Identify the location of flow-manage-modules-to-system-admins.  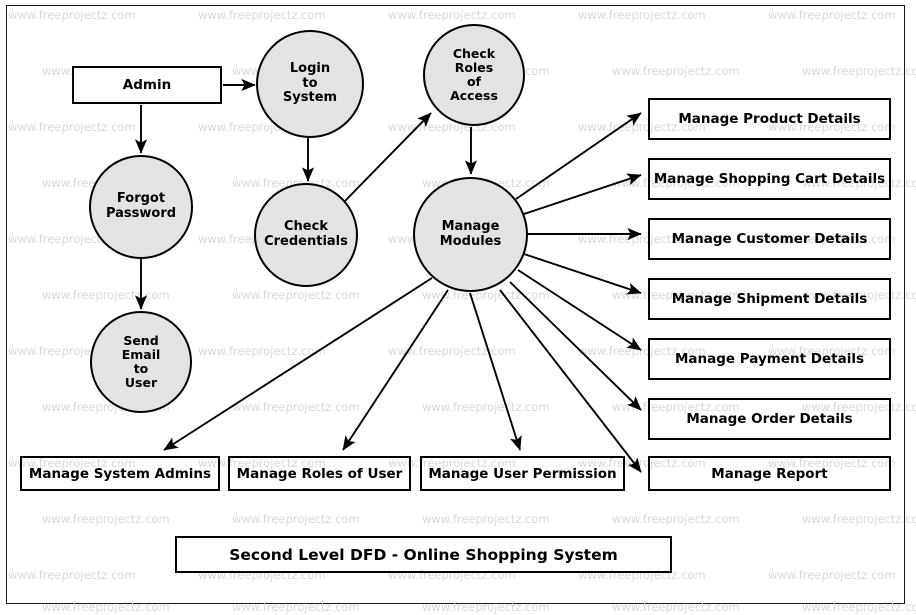
(298, 364).